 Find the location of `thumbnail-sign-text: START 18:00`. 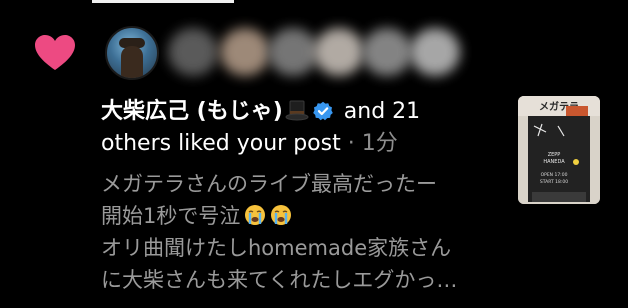

thumbnail-sign-text: START 18:00 is located at coordinates (554, 182).